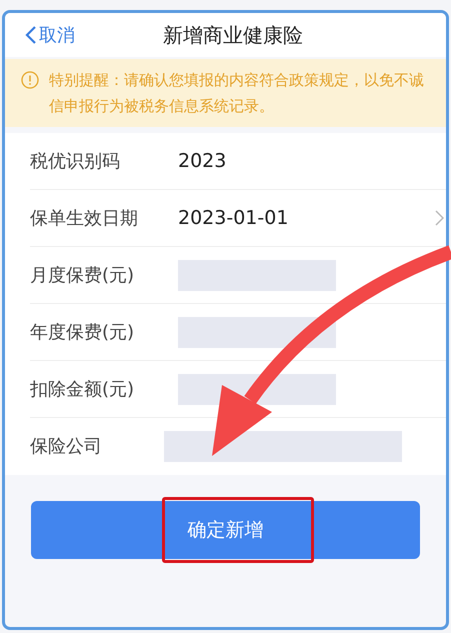 The width and height of the screenshot is (451, 633). I want to click on submit-button: 确定新增, so click(225, 530).